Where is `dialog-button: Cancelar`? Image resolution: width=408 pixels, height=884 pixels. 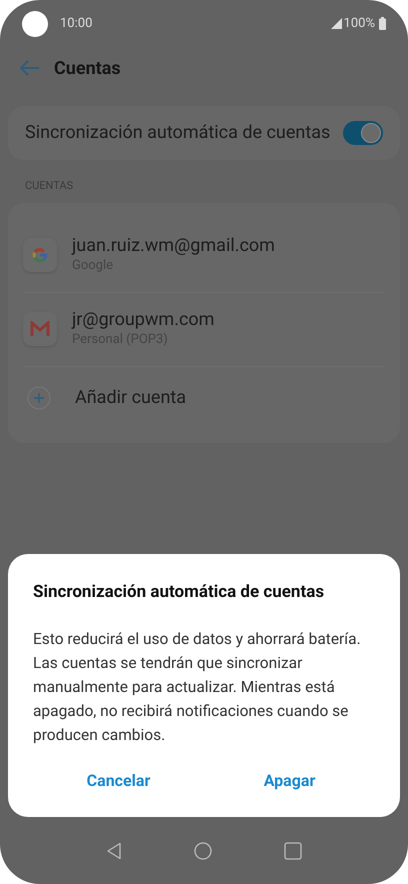 dialog-button: Cancelar is located at coordinates (118, 781).